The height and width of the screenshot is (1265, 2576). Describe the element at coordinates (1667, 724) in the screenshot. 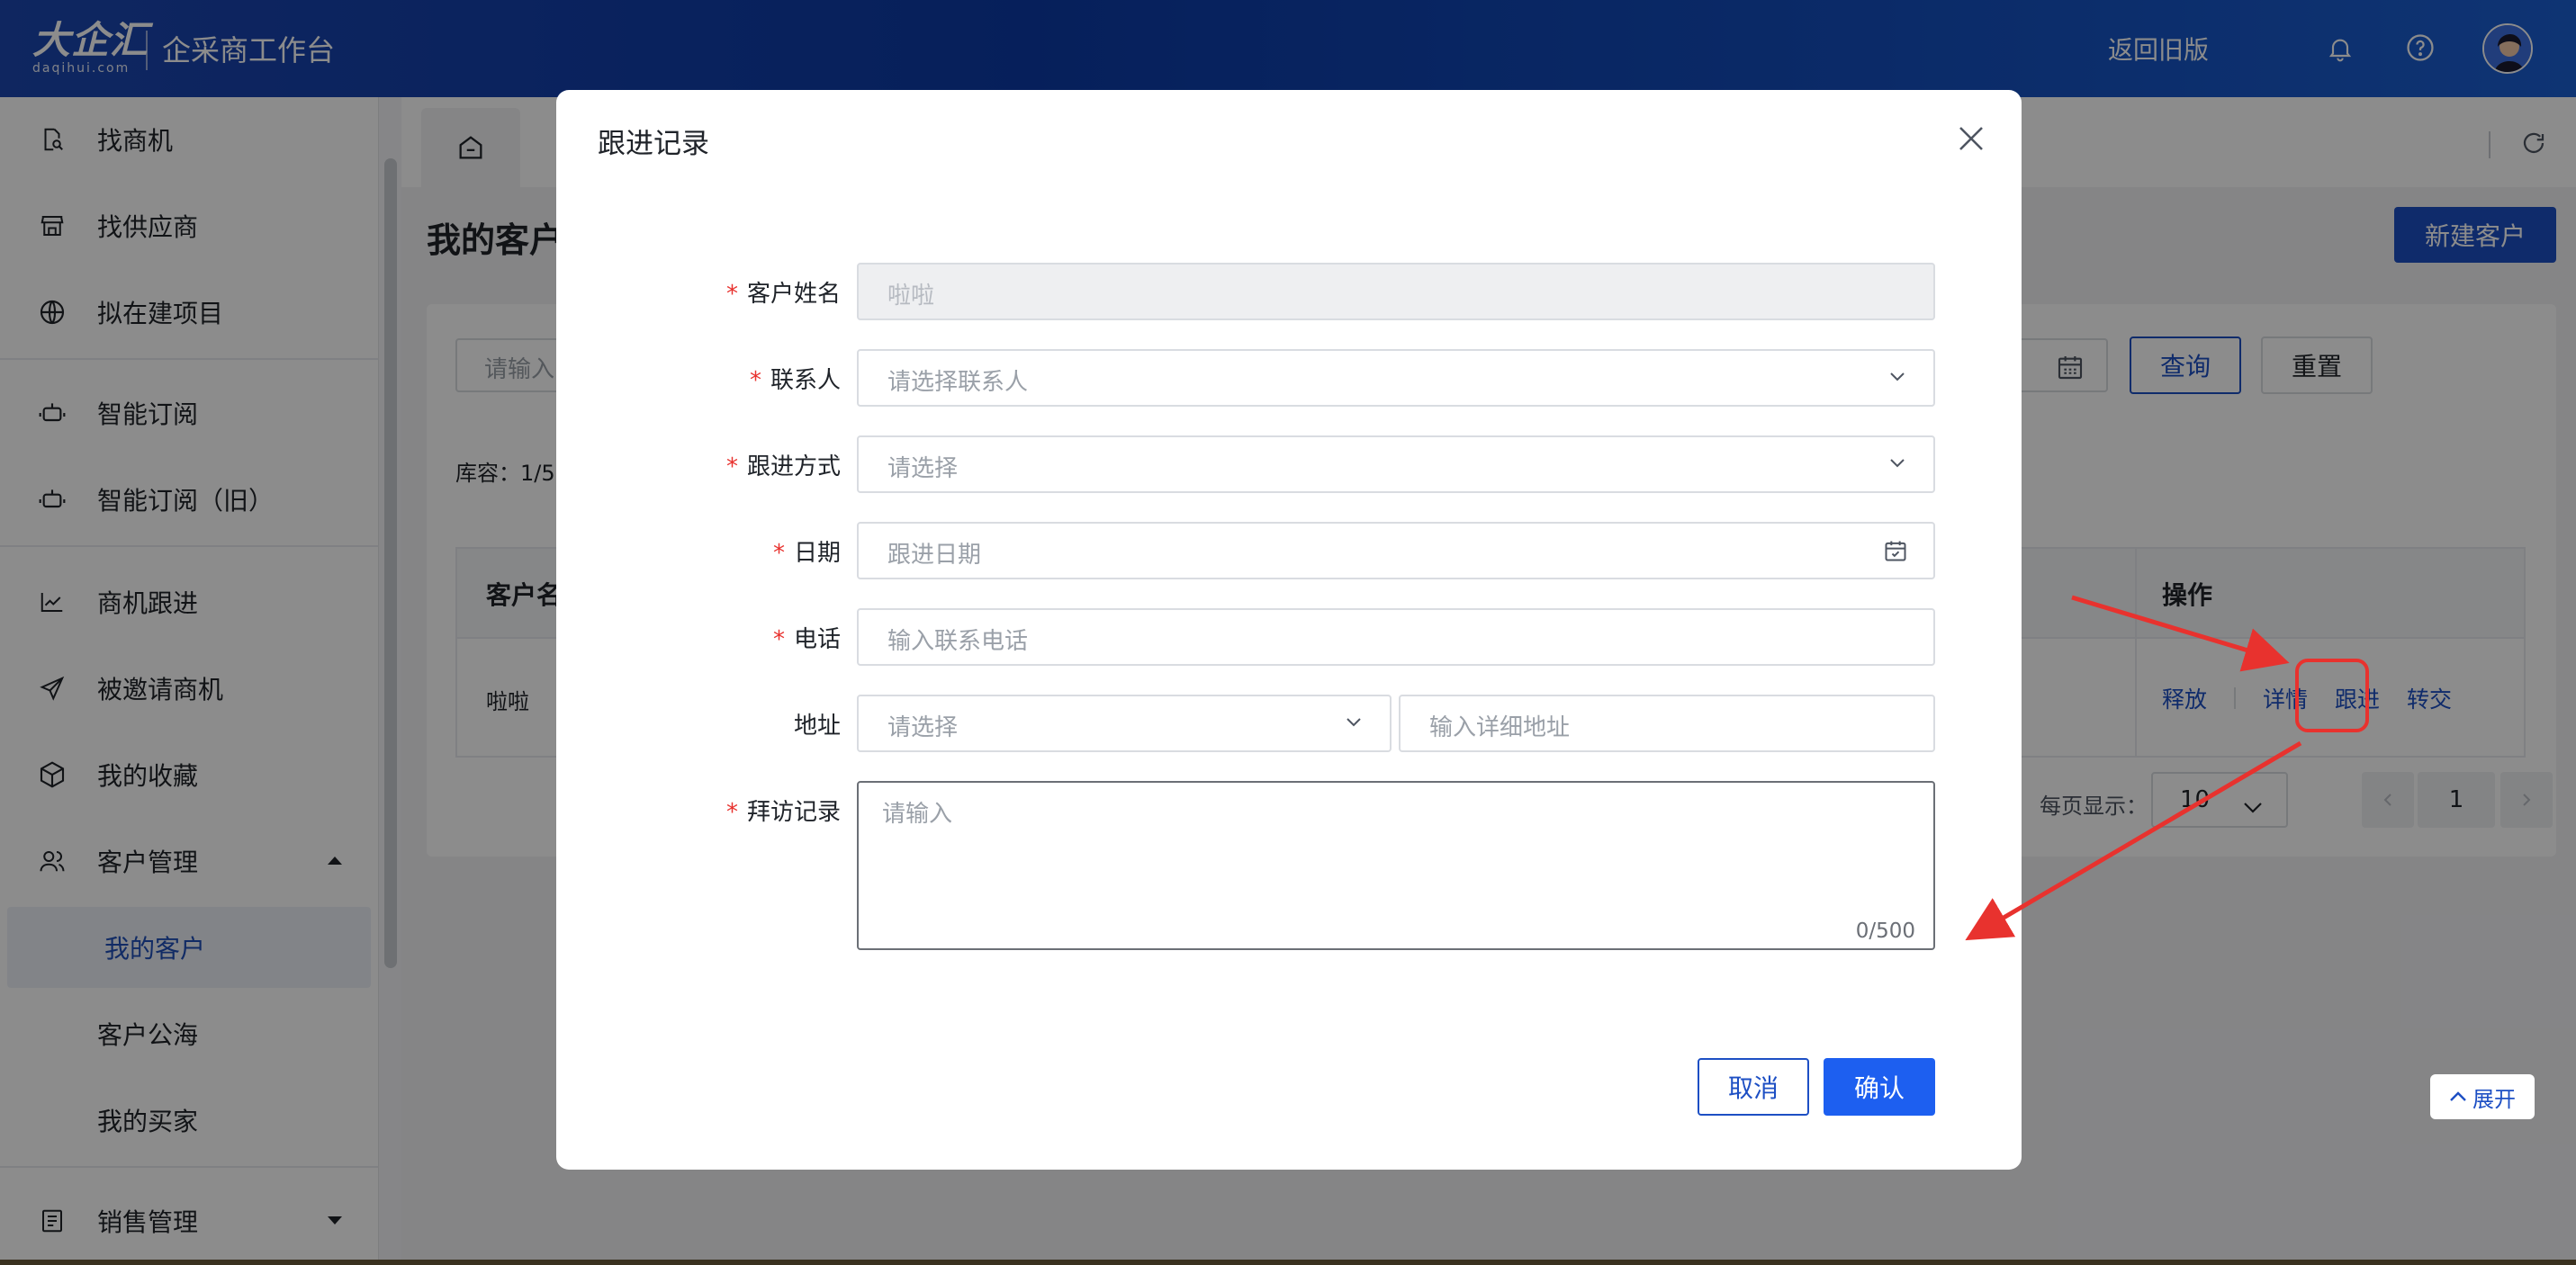

I see `address-detail-input: 输入详细地址` at that location.